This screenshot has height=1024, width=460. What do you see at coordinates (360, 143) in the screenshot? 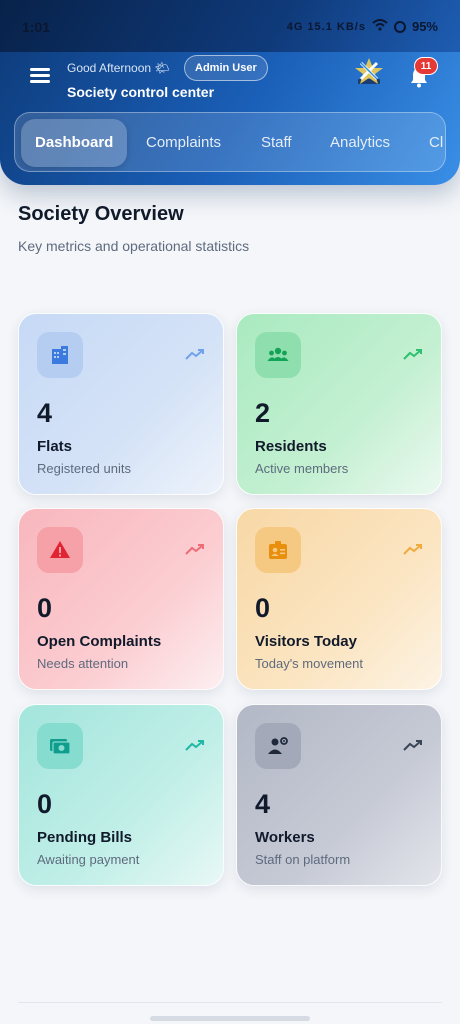
I see `tab-analytics: Analytics` at bounding box center [360, 143].